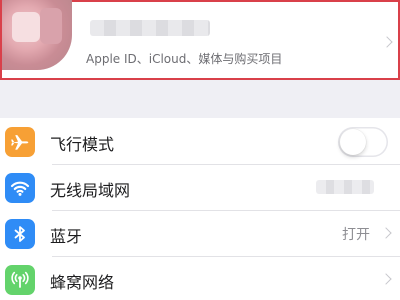 The width and height of the screenshot is (400, 300). I want to click on airplane-icon, so click(20, 142).